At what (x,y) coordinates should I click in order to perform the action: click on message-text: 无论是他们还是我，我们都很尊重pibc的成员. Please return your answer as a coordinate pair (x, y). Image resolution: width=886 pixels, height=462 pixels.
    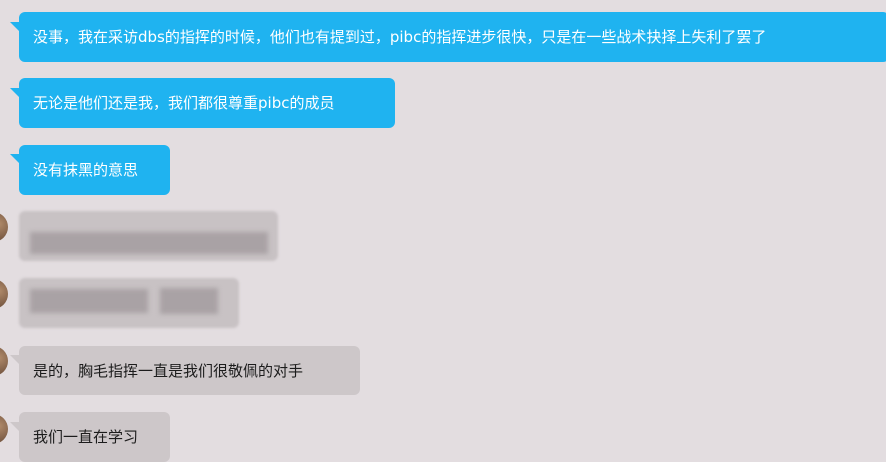
    Looking at the image, I should click on (184, 103).